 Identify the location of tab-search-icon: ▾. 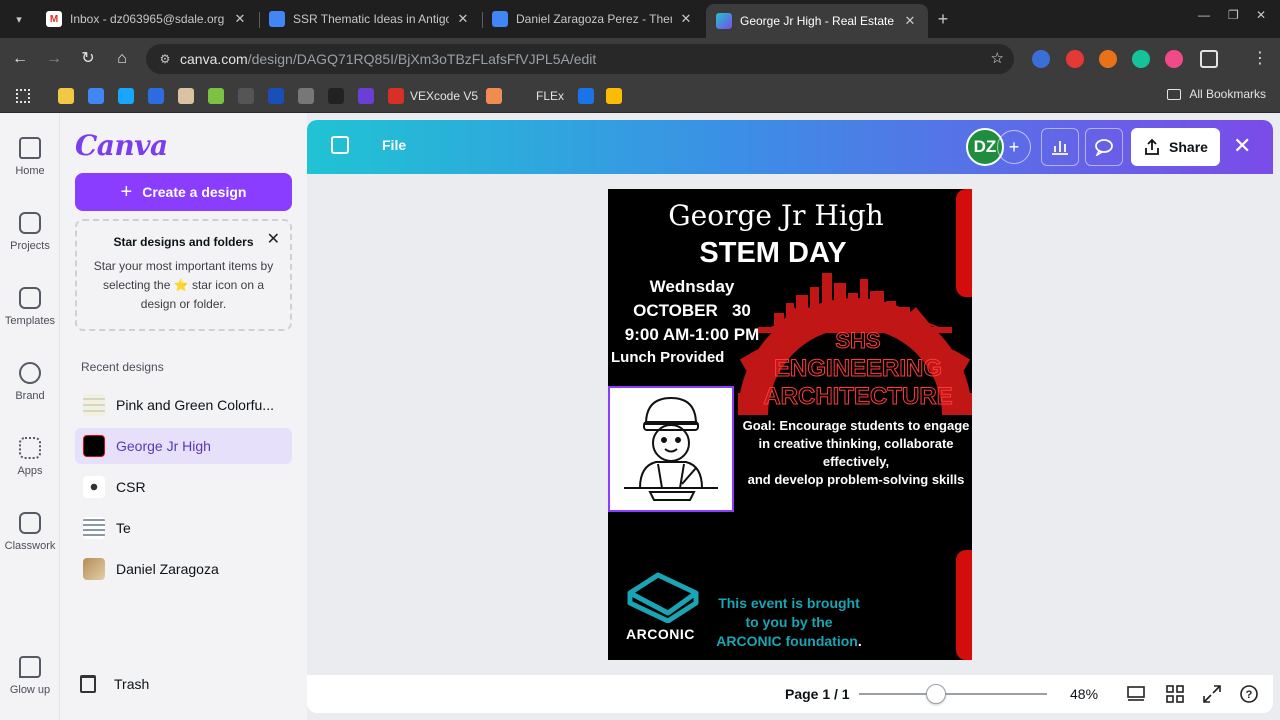
(19, 19).